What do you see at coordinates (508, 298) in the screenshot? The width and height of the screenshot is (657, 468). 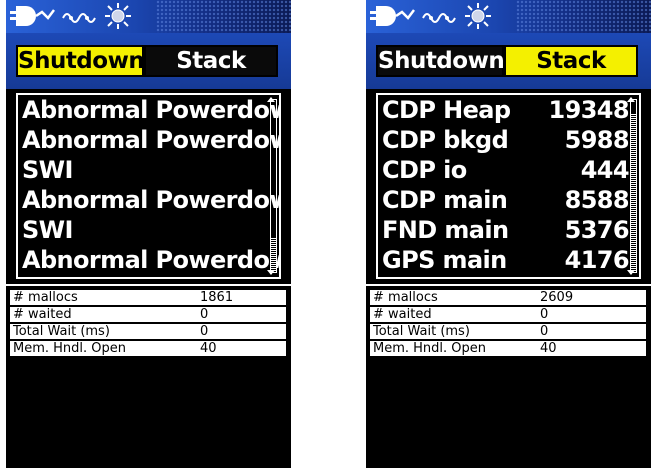 I see `table-row: # mallocs 2609` at bounding box center [508, 298].